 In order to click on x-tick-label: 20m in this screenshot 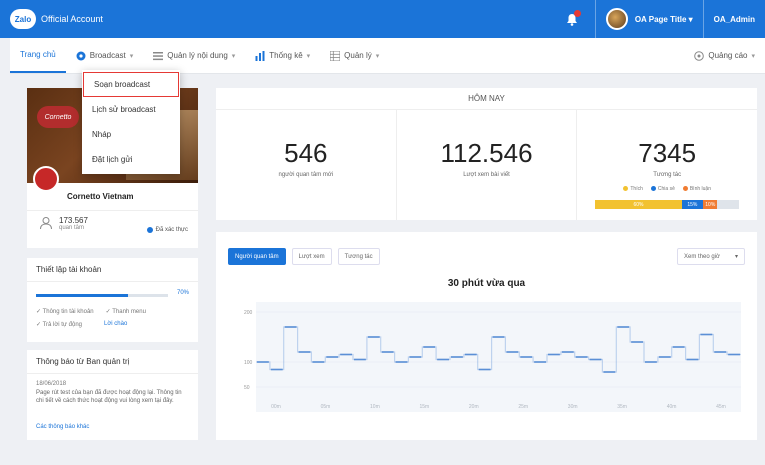, I will do `click(474, 407)`.